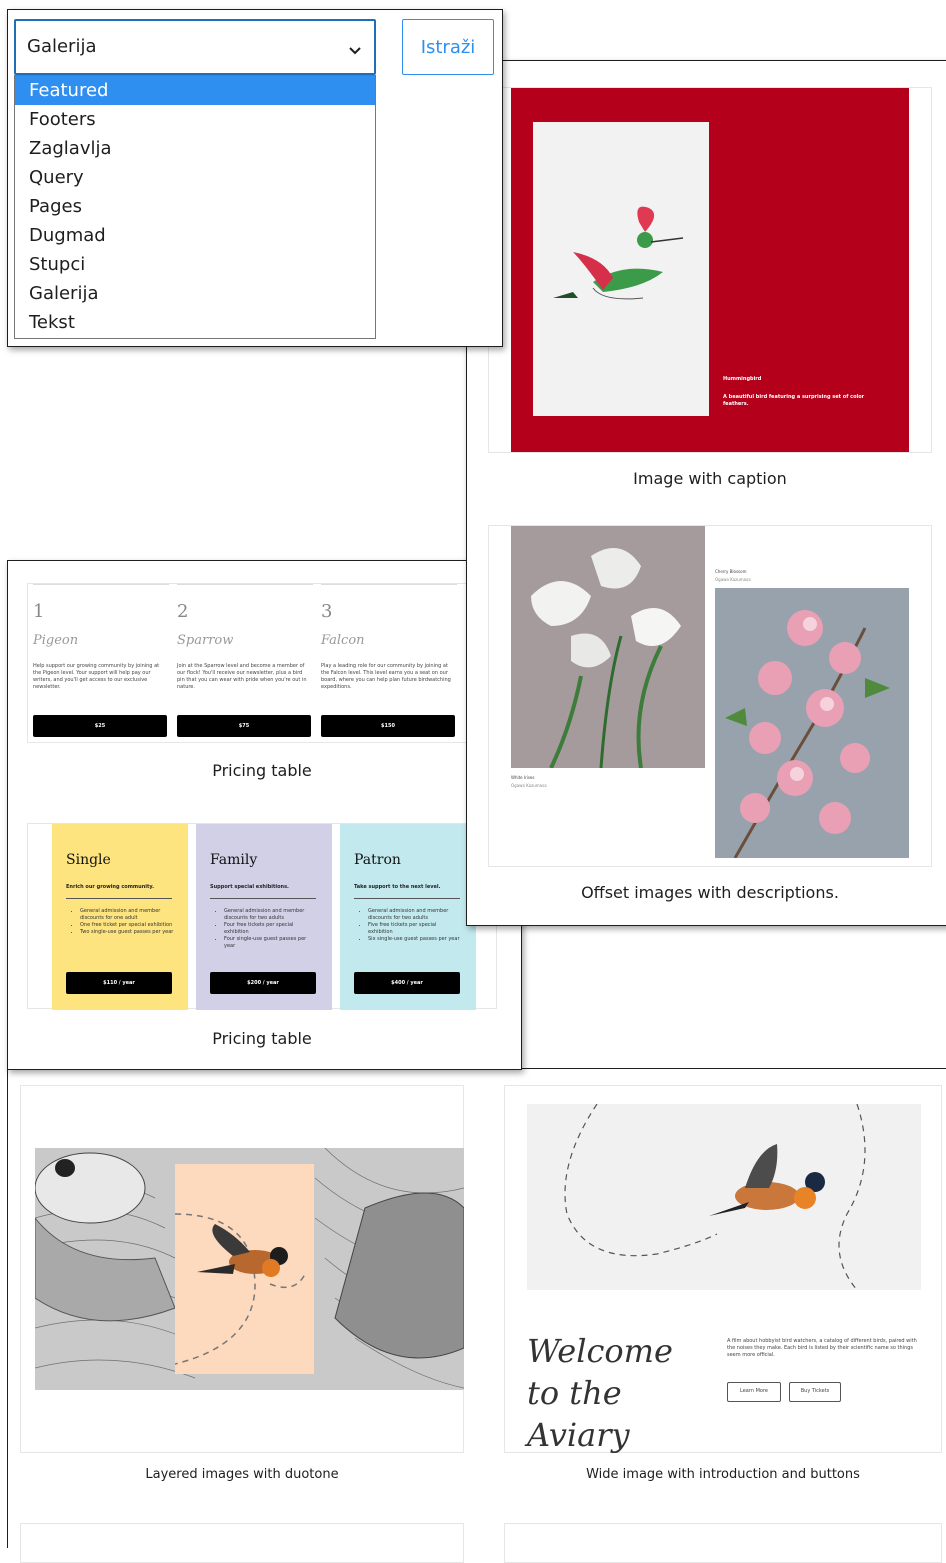 This screenshot has width=946, height=1563. I want to click on tier-name: Family, so click(234, 860).